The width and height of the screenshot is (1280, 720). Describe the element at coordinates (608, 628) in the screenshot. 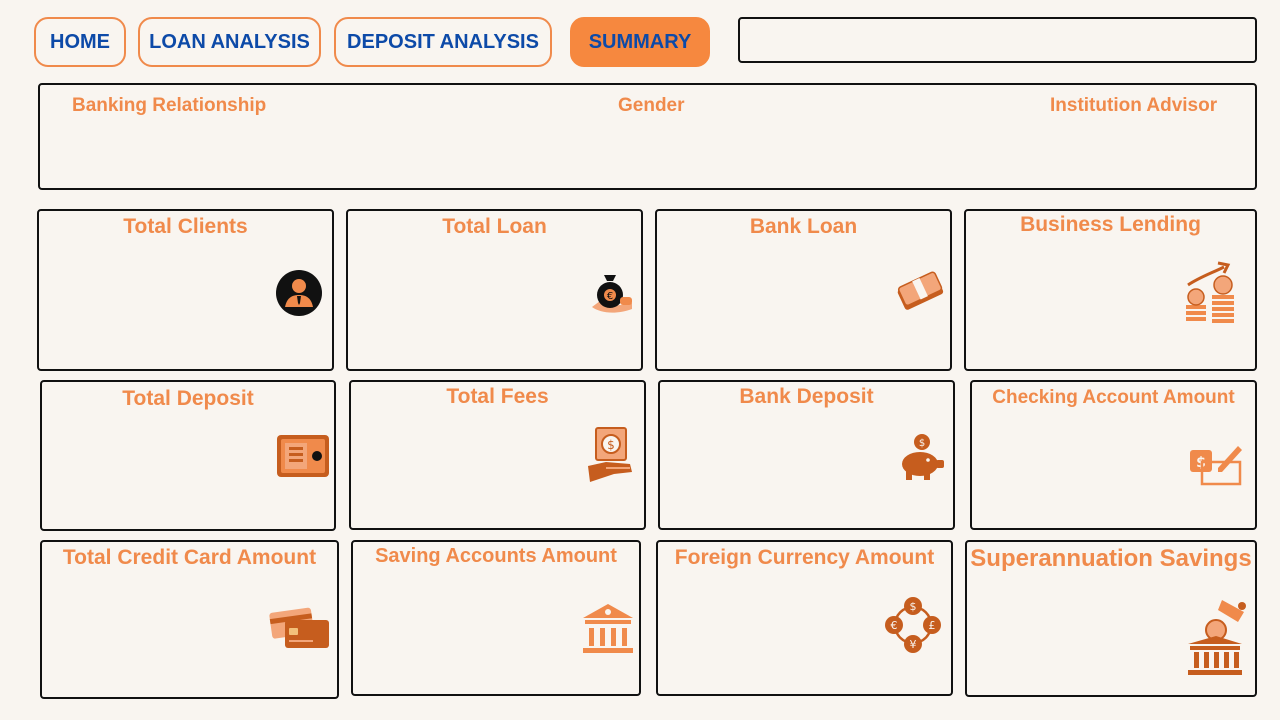

I see `bank-building-icon` at that location.